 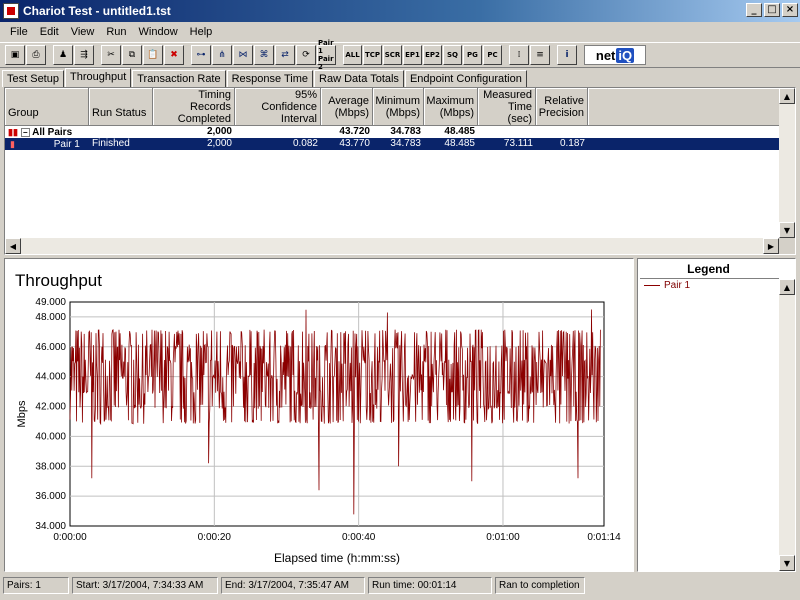 I want to click on menu-run: Run, so click(x=116, y=32).